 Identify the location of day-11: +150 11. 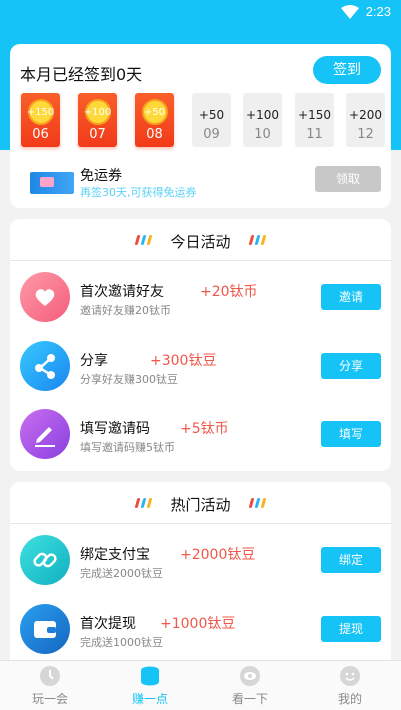
(314, 120).